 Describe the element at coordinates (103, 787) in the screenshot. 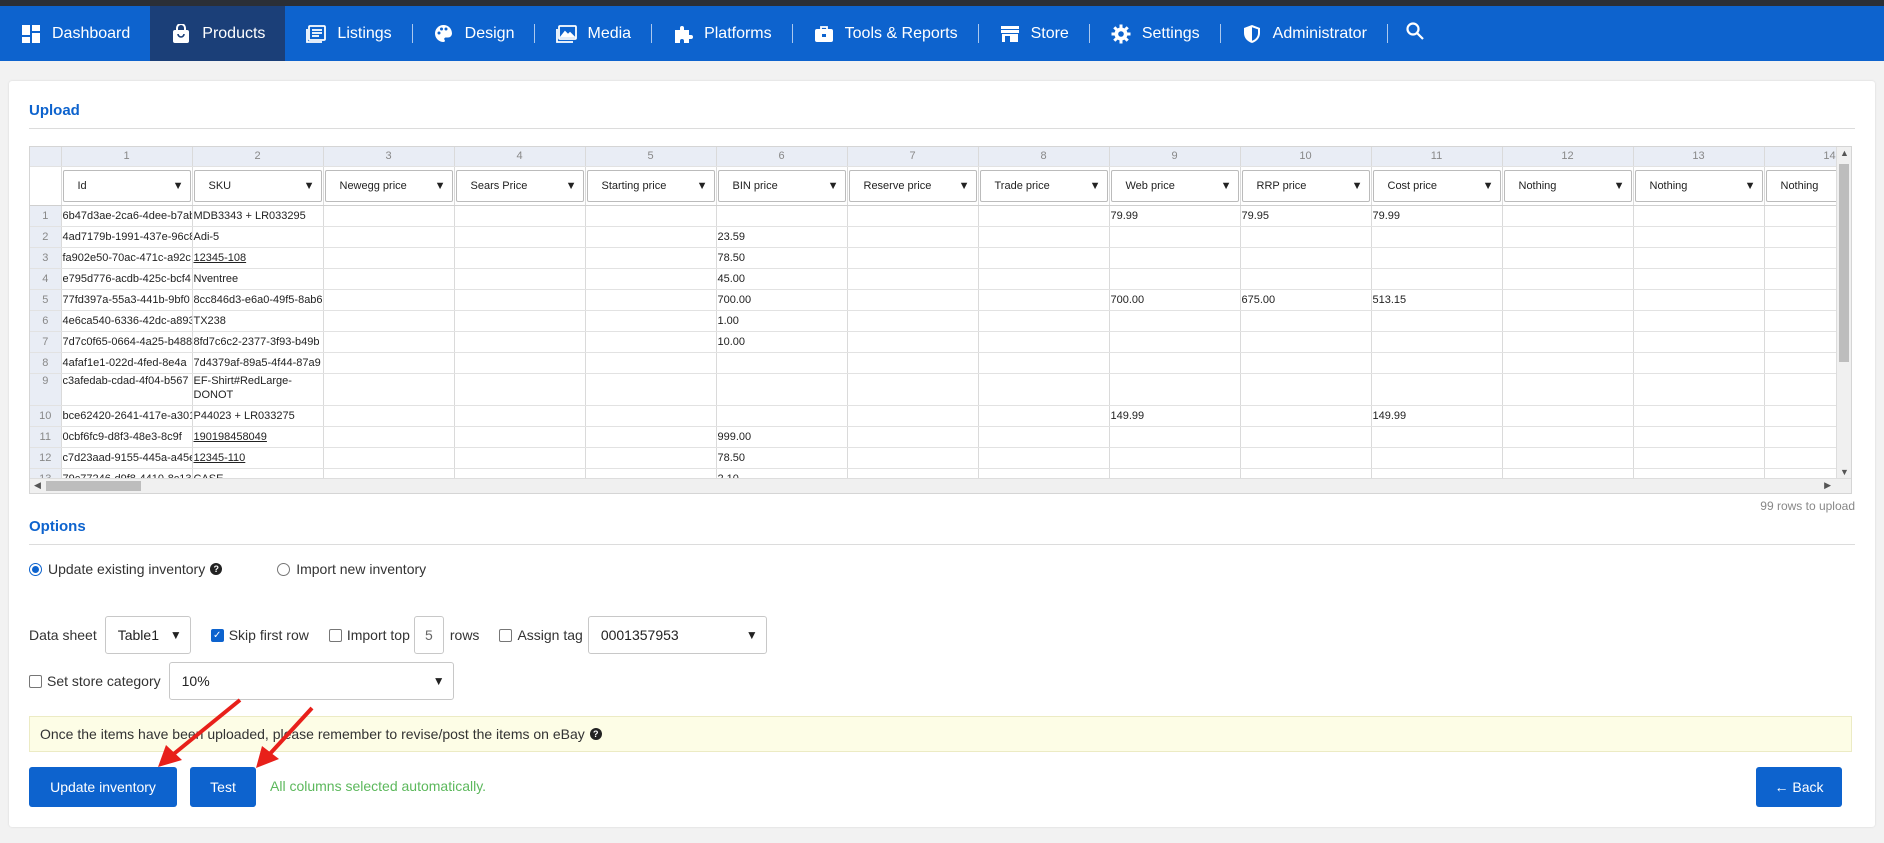

I see `update-inventory-button: Update inventory` at that location.